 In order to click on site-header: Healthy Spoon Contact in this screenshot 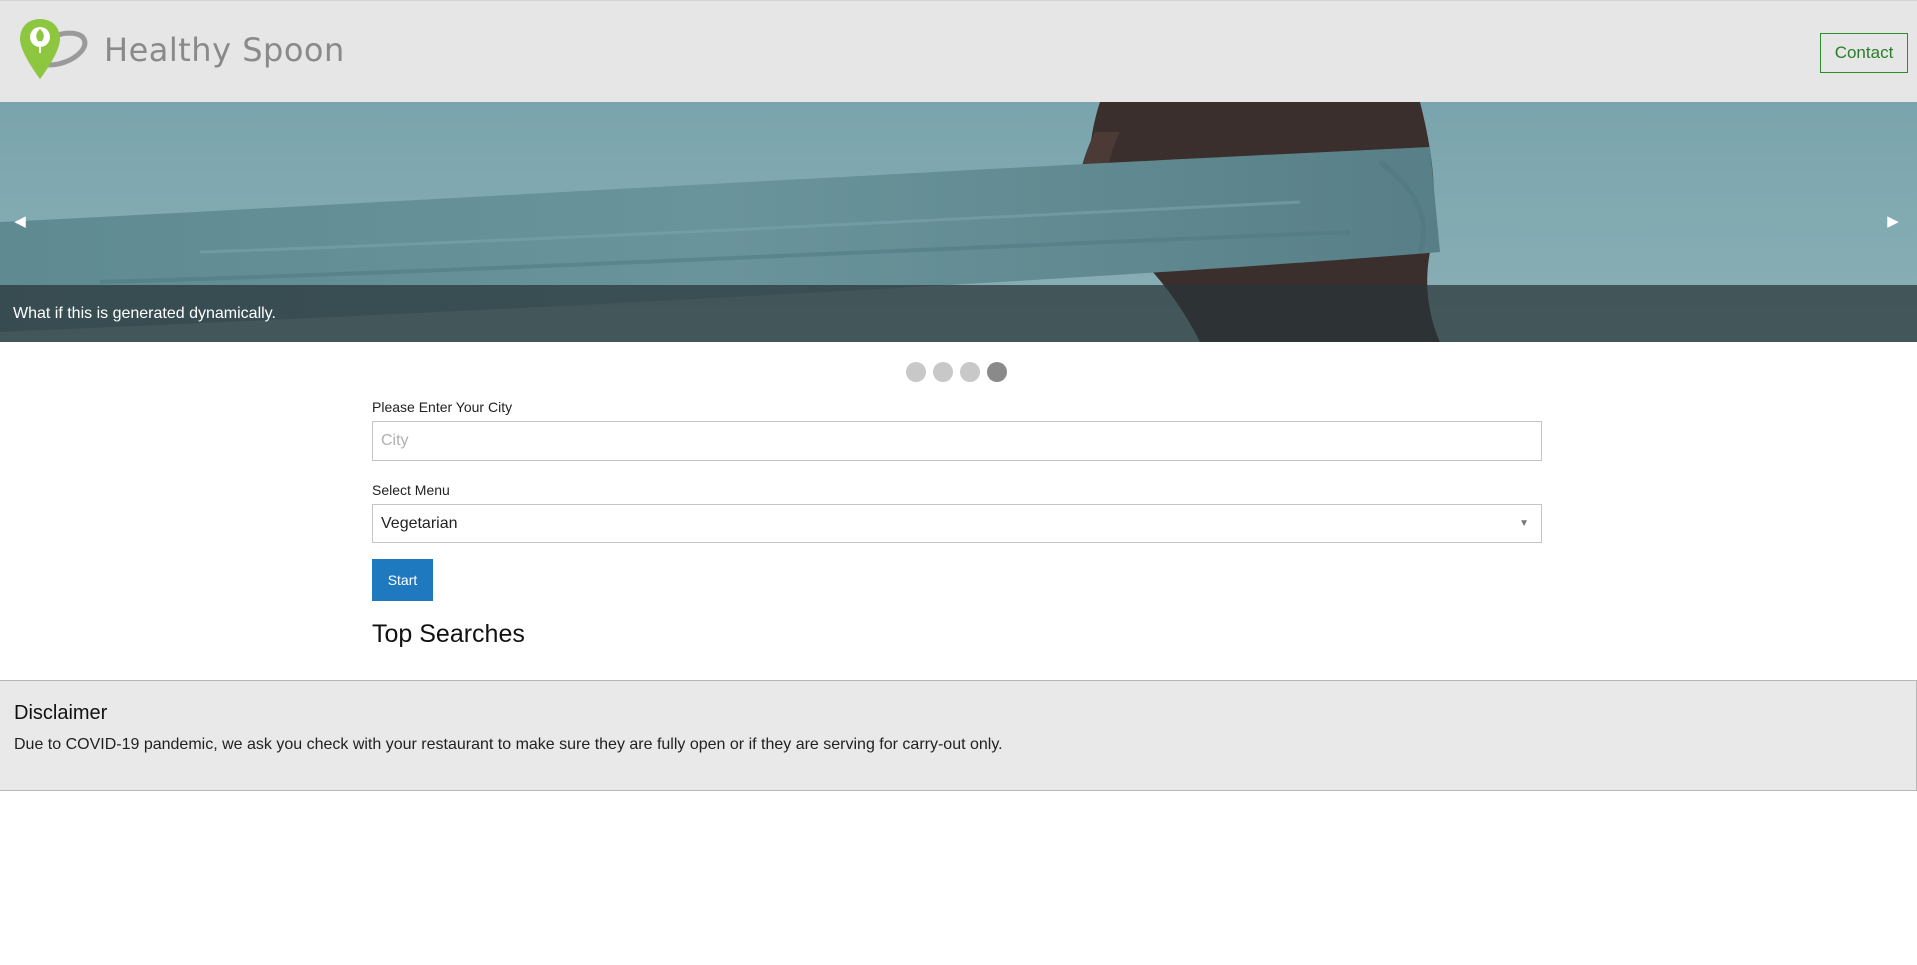, I will do `click(958, 51)`.